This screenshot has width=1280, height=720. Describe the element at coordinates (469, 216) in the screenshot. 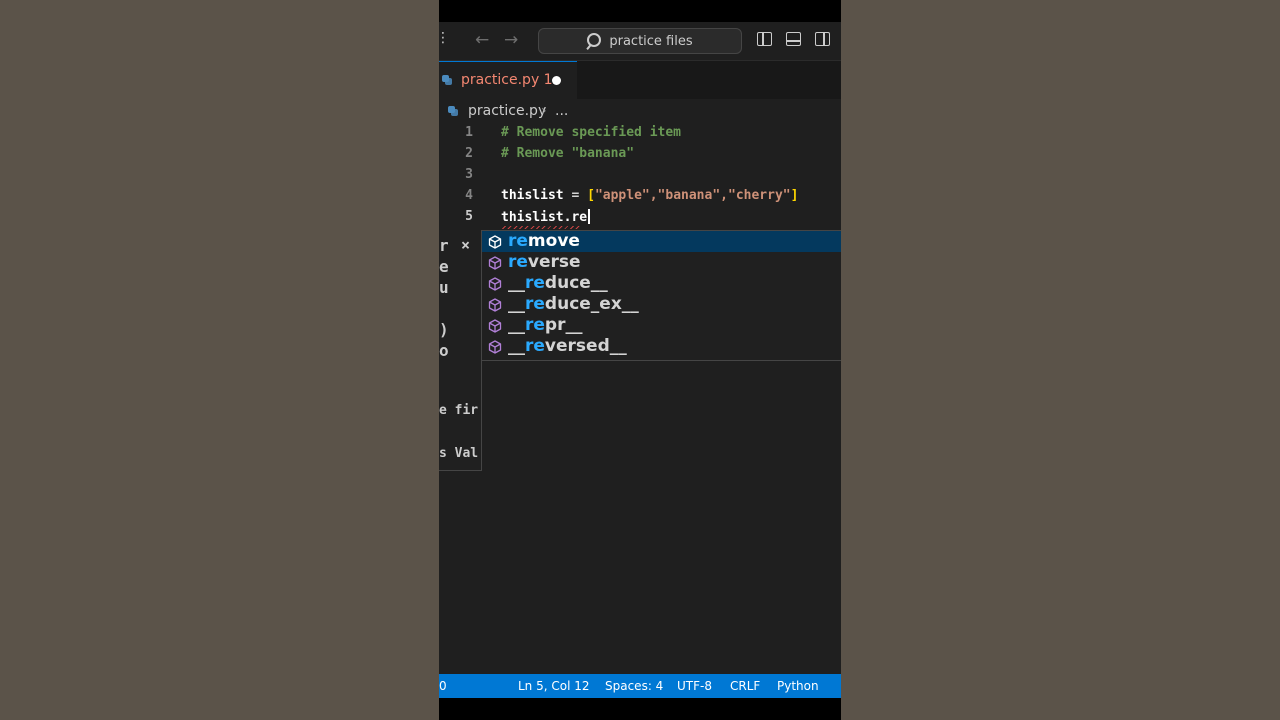

I see `line-number: 5` at that location.